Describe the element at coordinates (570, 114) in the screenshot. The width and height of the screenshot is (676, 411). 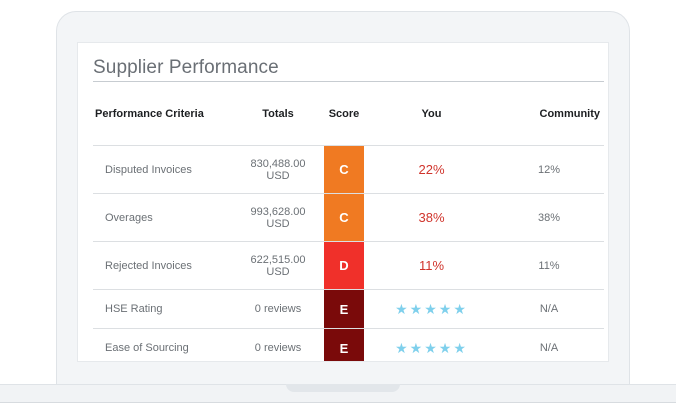
I see `header-community: Community` at that location.